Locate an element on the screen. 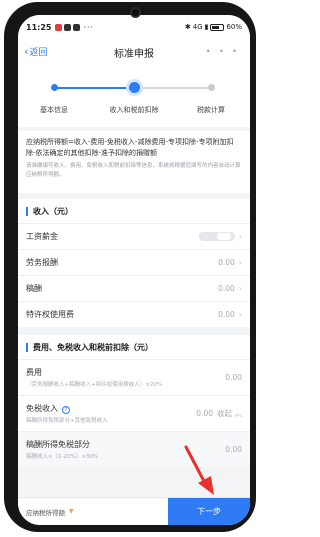 The height and width of the screenshot is (537, 320). royalty-exempt-label: 稿酬所得免税部分 is located at coordinates (58, 444).